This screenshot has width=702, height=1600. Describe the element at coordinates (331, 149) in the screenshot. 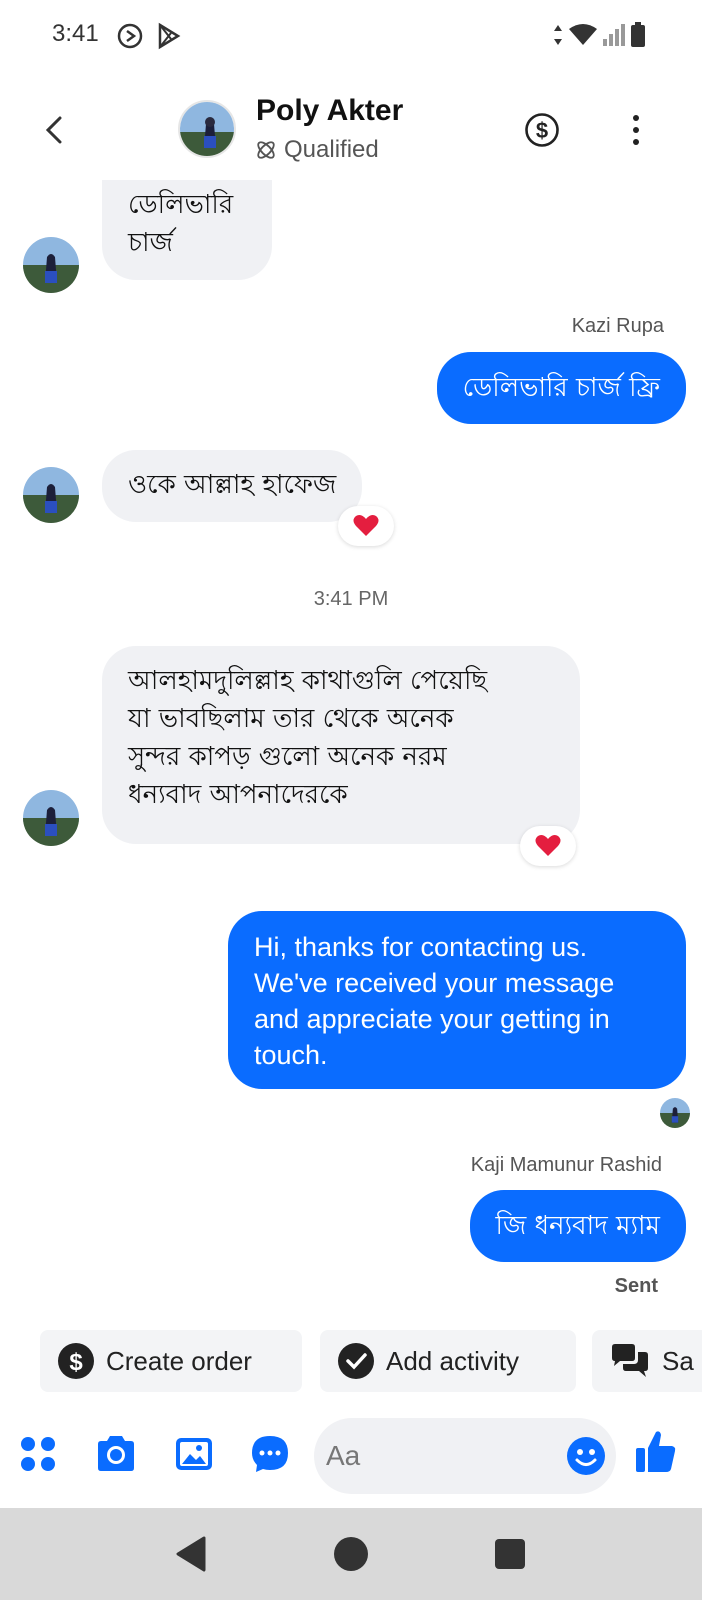

I see `contact-status: Qualified` at that location.